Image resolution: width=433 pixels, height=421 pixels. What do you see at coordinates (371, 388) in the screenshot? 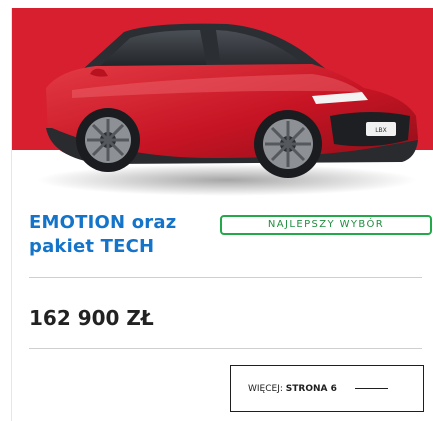
I see `arrow-line-icon` at bounding box center [371, 388].